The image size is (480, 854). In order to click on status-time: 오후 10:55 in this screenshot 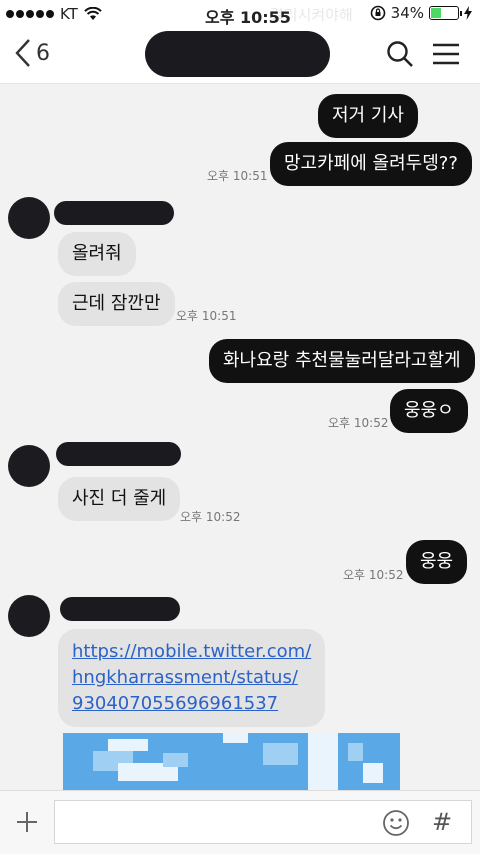, I will do `click(248, 17)`.